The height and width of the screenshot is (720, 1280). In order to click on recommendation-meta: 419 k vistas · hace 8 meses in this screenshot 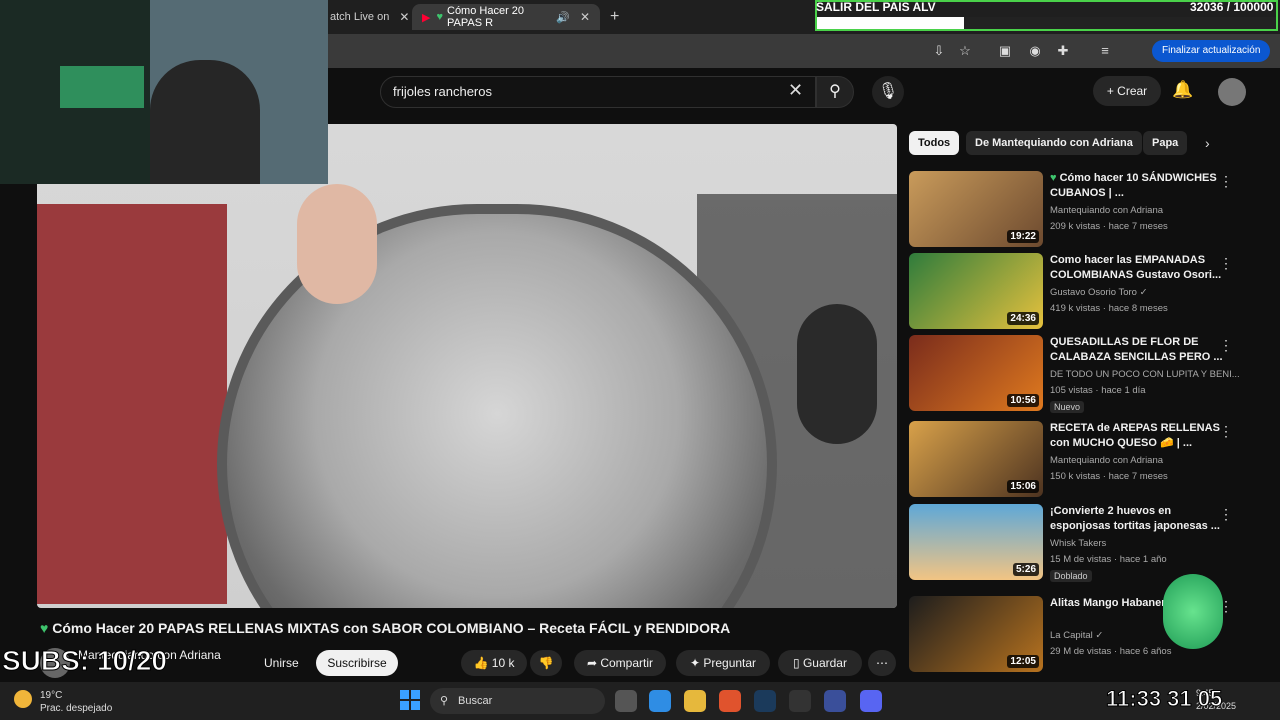, I will do `click(1109, 308)`.